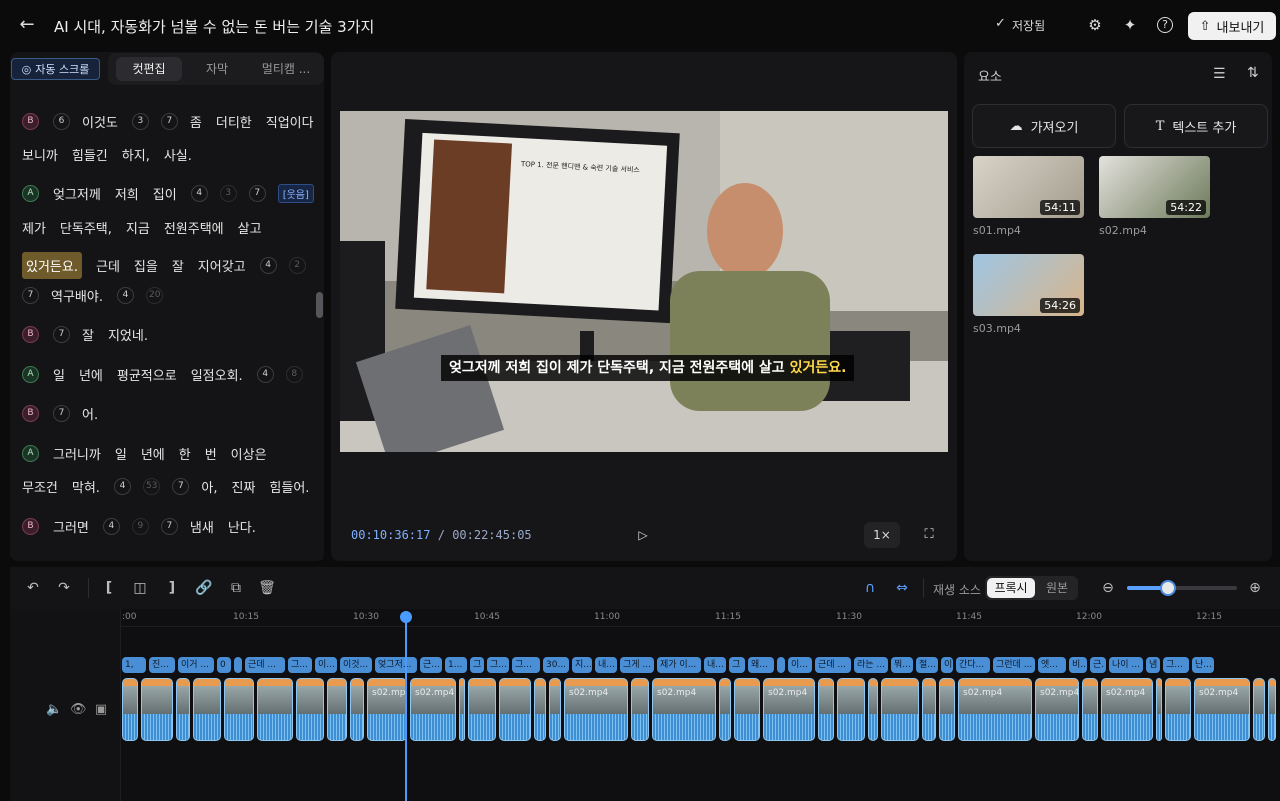 Image resolution: width=1280 pixels, height=801 pixels. Describe the element at coordinates (90, 154) in the screenshot. I see `transcript-word: 힘들긴` at that location.